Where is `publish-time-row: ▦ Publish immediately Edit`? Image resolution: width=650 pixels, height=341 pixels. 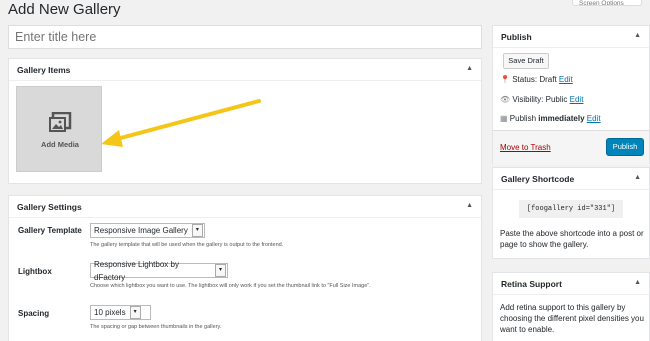
publish-time-row: ▦ Publish immediately Edit is located at coordinates (550, 118).